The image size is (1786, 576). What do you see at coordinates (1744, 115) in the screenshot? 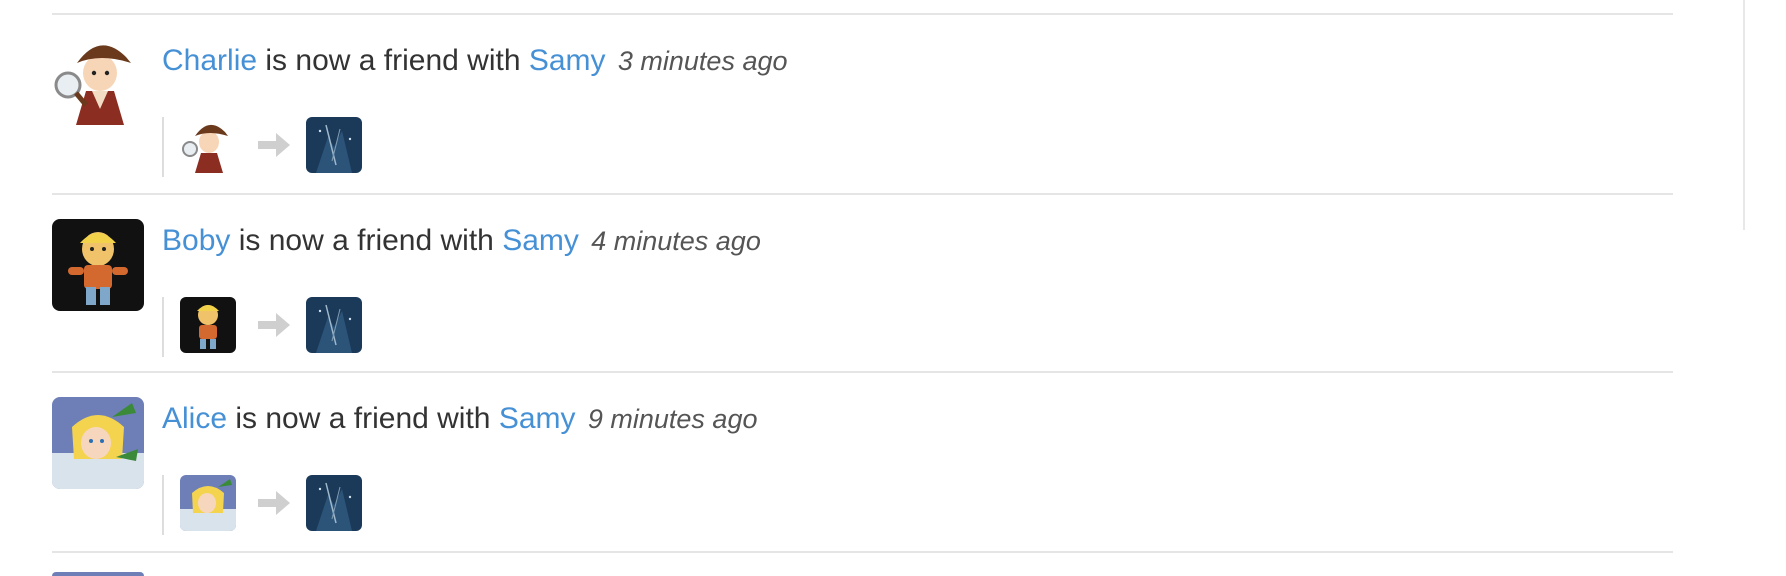
I see `sidebar-divider` at bounding box center [1744, 115].